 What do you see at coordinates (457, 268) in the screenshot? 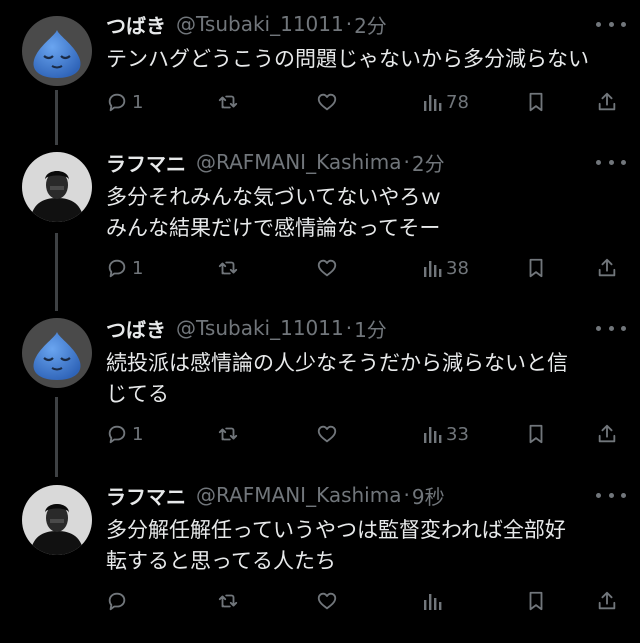
I see `view-count: 38` at bounding box center [457, 268].